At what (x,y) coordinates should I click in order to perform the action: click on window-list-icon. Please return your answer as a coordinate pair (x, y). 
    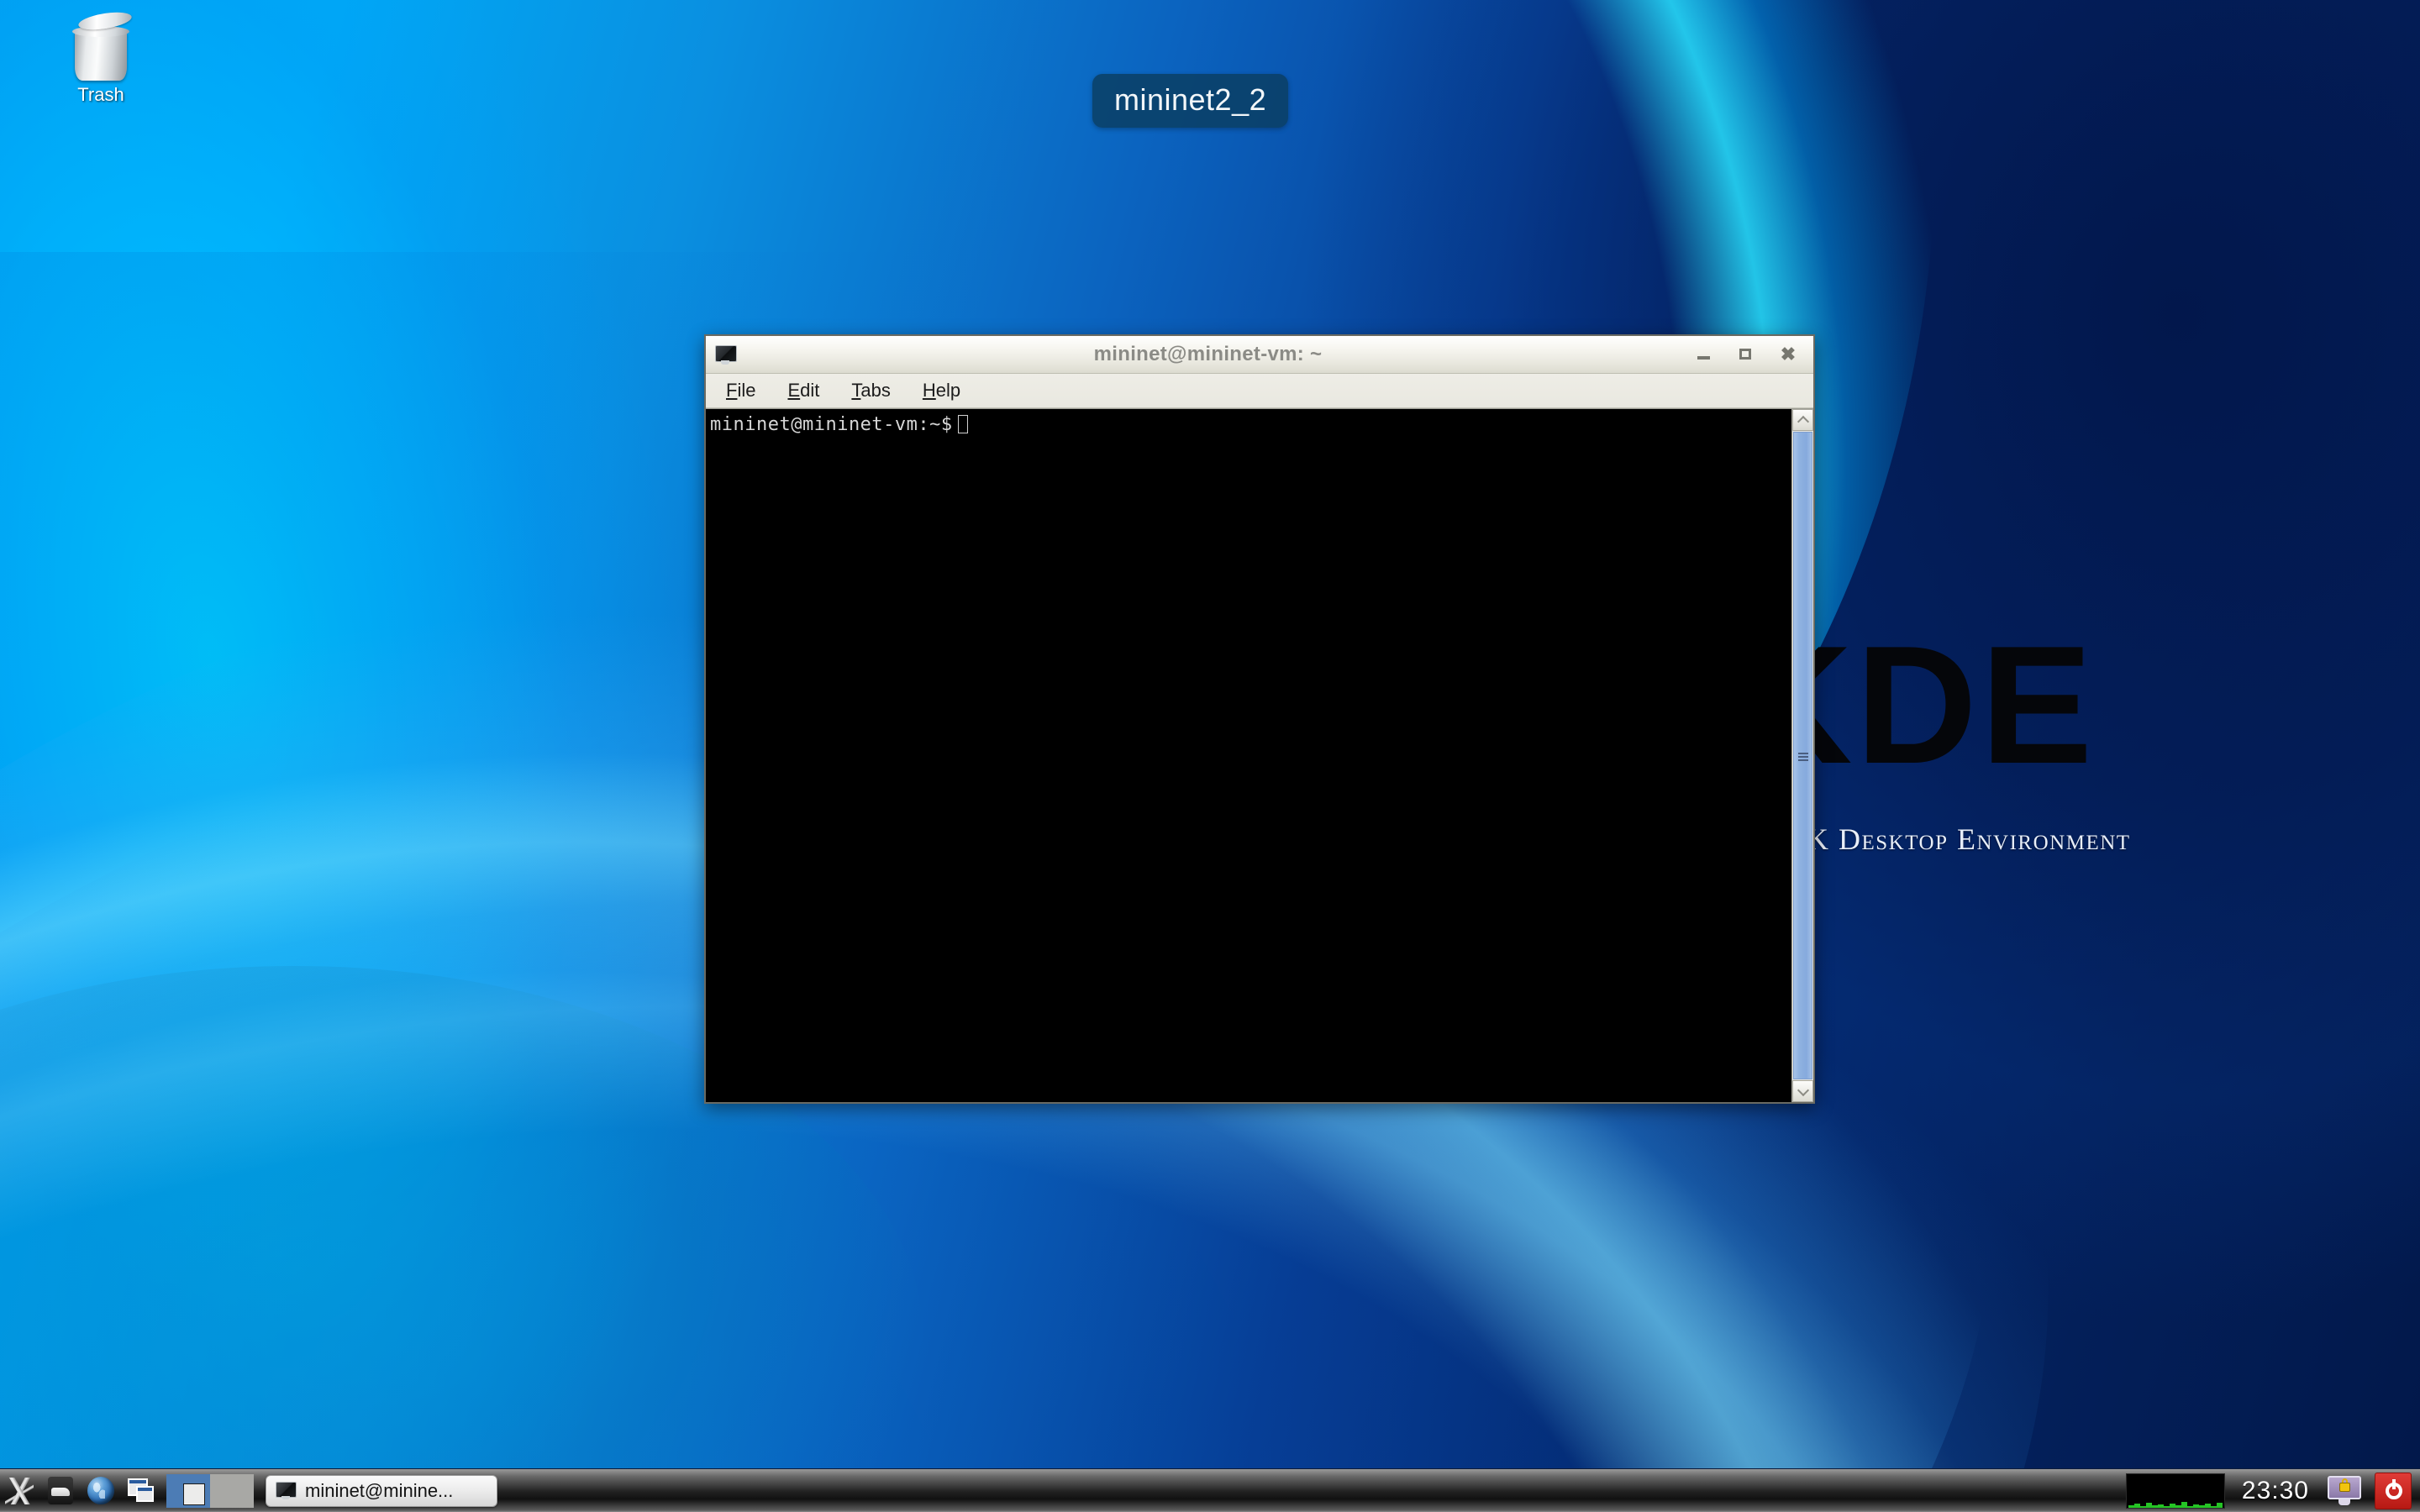
    Looking at the image, I should click on (141, 1491).